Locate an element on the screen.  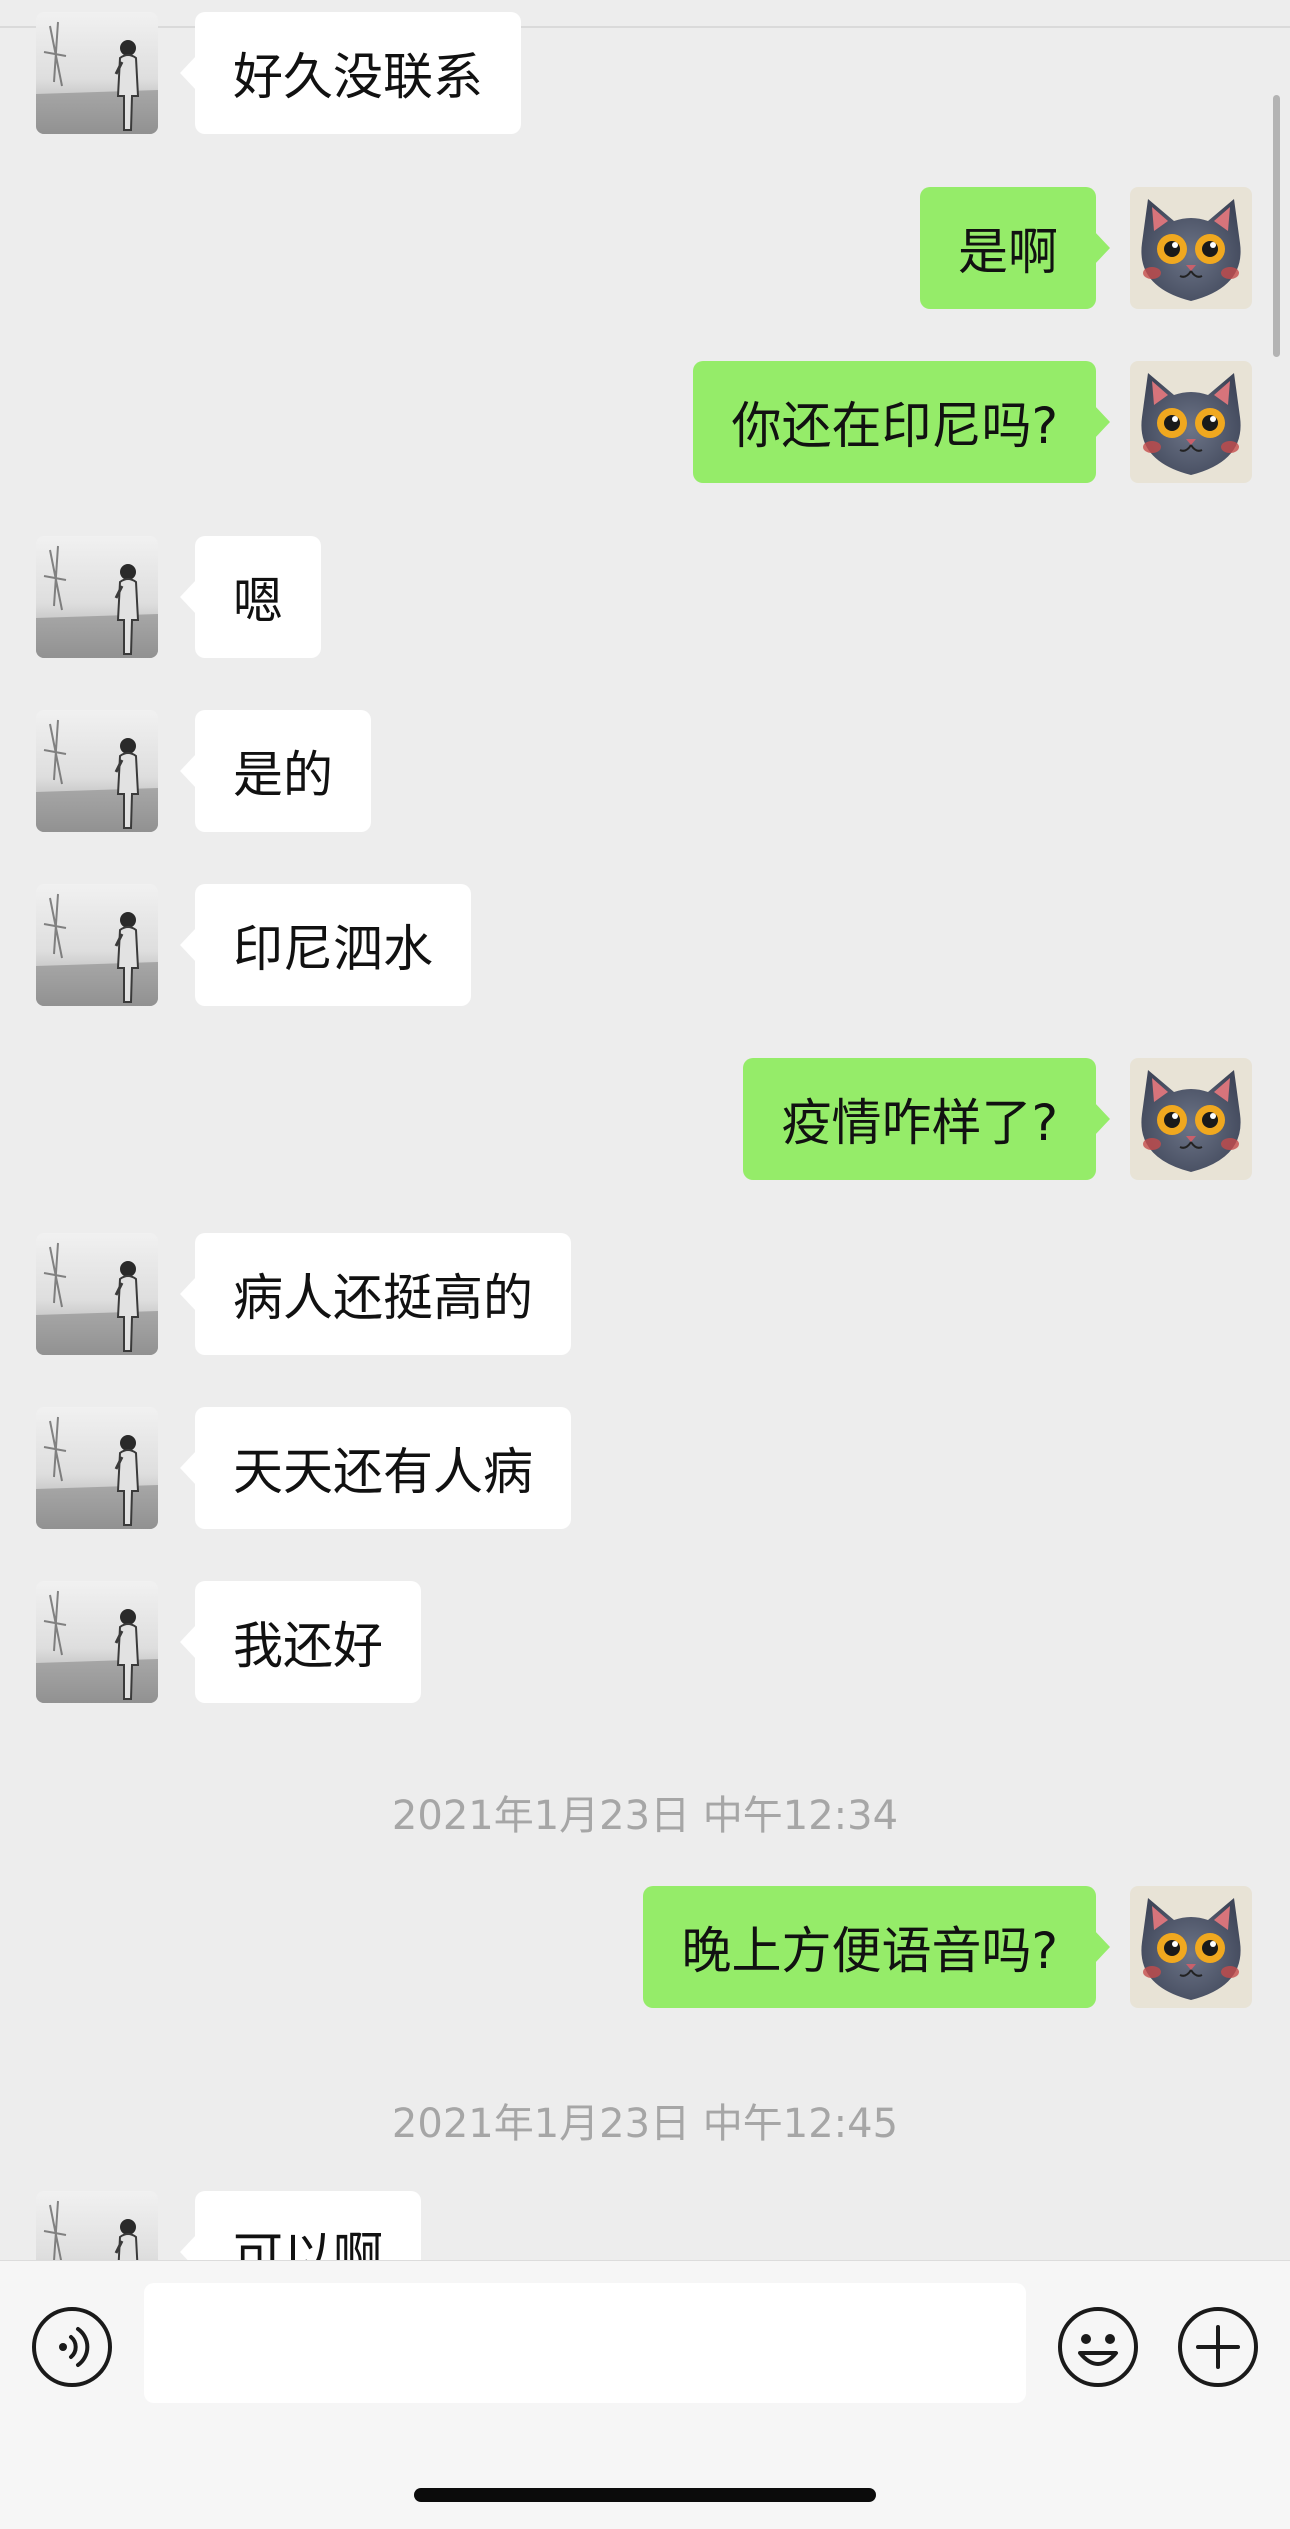
voice-button is located at coordinates (72, 2347).